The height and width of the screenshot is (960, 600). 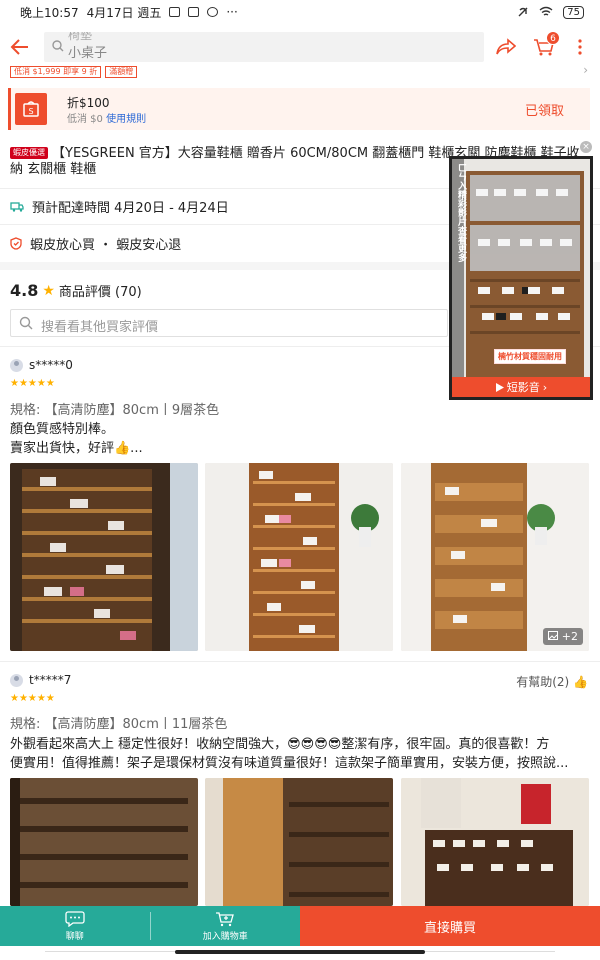 What do you see at coordinates (521, 278) in the screenshot?
I see `short-video-player: ㄈㄣ入精彩影片查看更多 楠竹材質穩固耐用 短影音 ›` at bounding box center [521, 278].